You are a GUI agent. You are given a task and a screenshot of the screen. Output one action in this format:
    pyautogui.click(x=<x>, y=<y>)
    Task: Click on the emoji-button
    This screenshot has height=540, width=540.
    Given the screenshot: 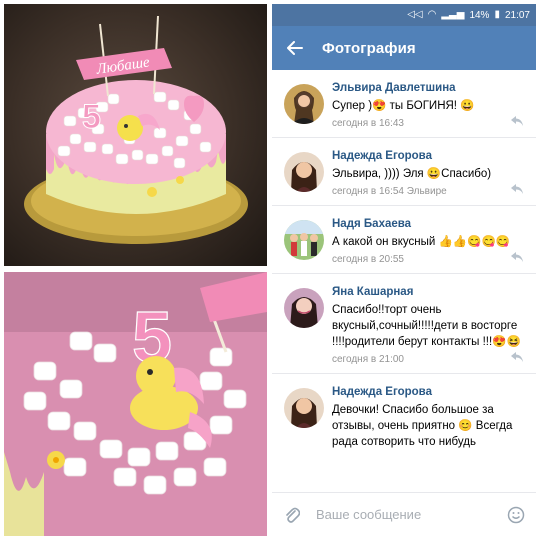 What is the action you would take?
    pyautogui.click(x=516, y=515)
    